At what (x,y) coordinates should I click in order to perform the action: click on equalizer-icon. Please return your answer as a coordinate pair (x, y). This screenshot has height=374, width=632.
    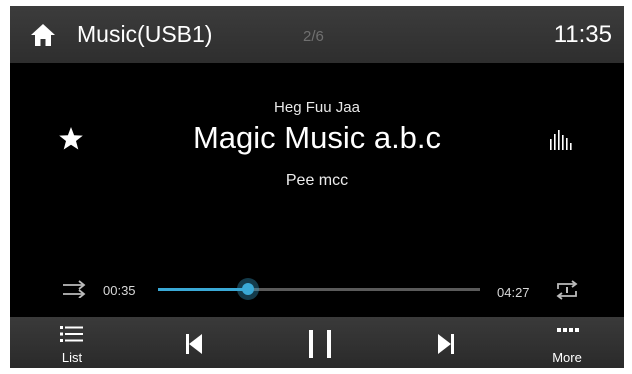
    Looking at the image, I should click on (561, 140).